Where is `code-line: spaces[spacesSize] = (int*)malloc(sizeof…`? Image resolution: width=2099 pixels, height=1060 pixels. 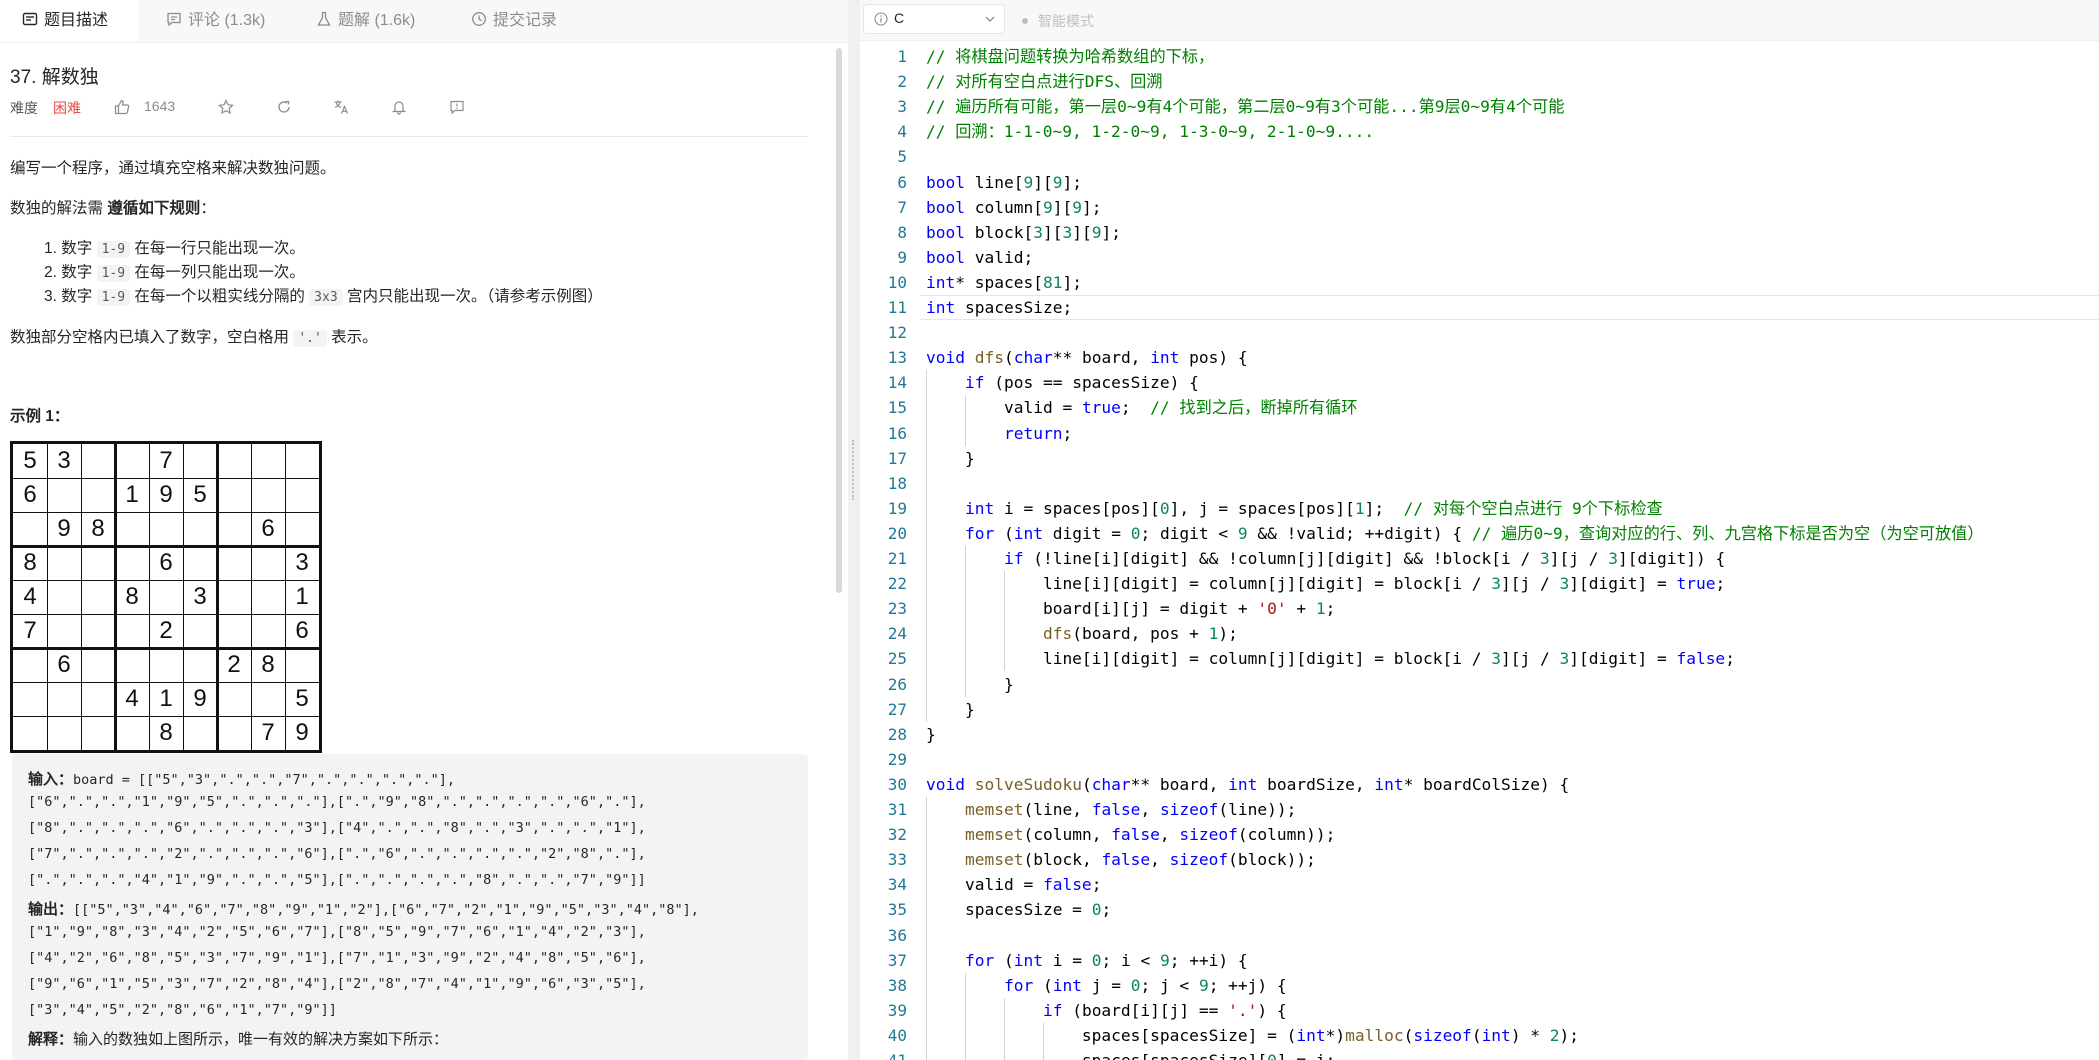 code-line: spaces[spacesSize] = (int*)malloc(sizeof… is located at coordinates (1252, 1035).